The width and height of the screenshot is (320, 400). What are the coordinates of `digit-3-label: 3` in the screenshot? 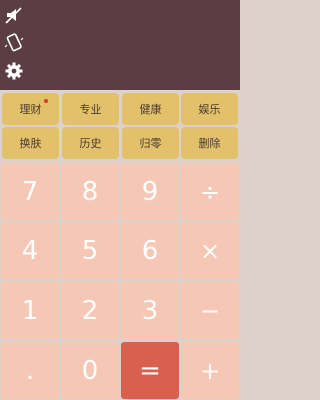 It's located at (150, 310).